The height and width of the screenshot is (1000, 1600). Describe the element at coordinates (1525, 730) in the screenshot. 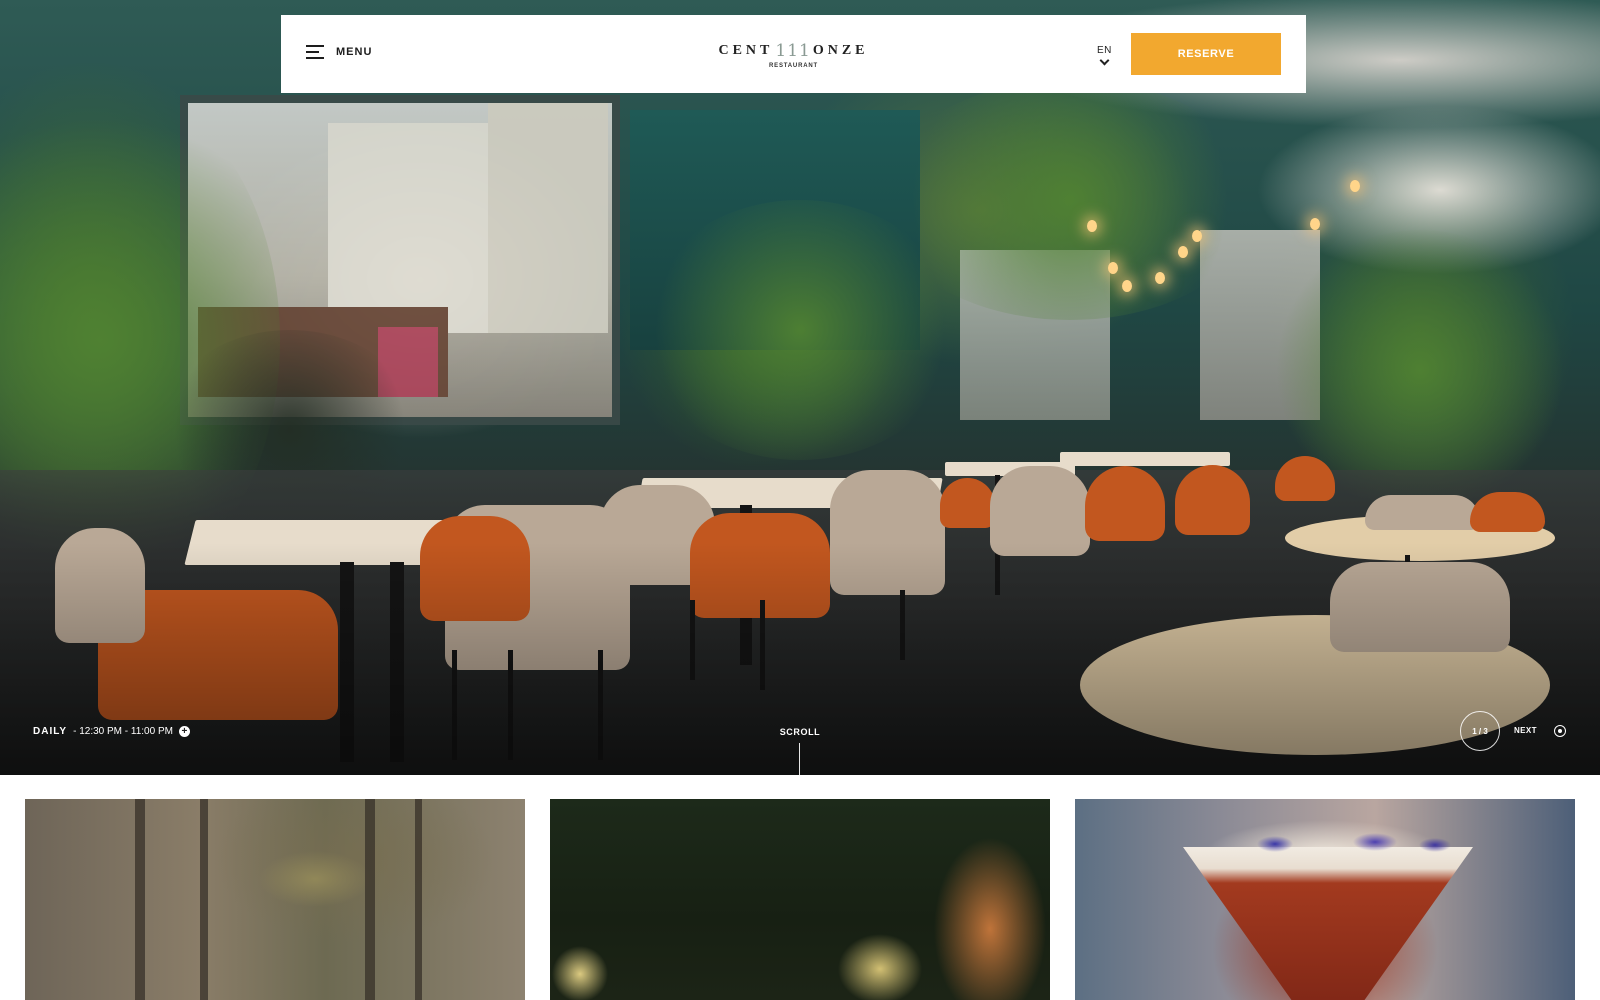

I see `next-slide-button: NEXT` at that location.